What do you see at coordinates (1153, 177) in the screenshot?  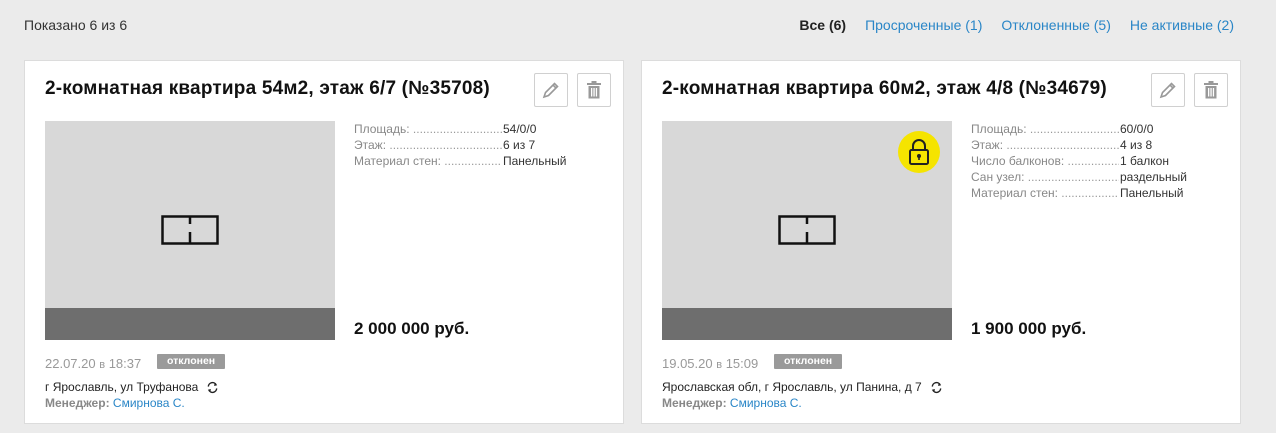 I see `property-value: раздельный` at bounding box center [1153, 177].